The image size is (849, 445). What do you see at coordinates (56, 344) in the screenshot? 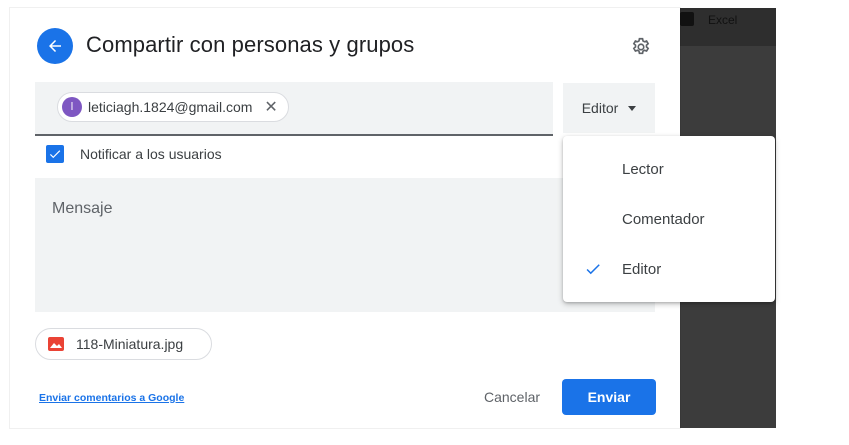
I see `image-file-icon` at bounding box center [56, 344].